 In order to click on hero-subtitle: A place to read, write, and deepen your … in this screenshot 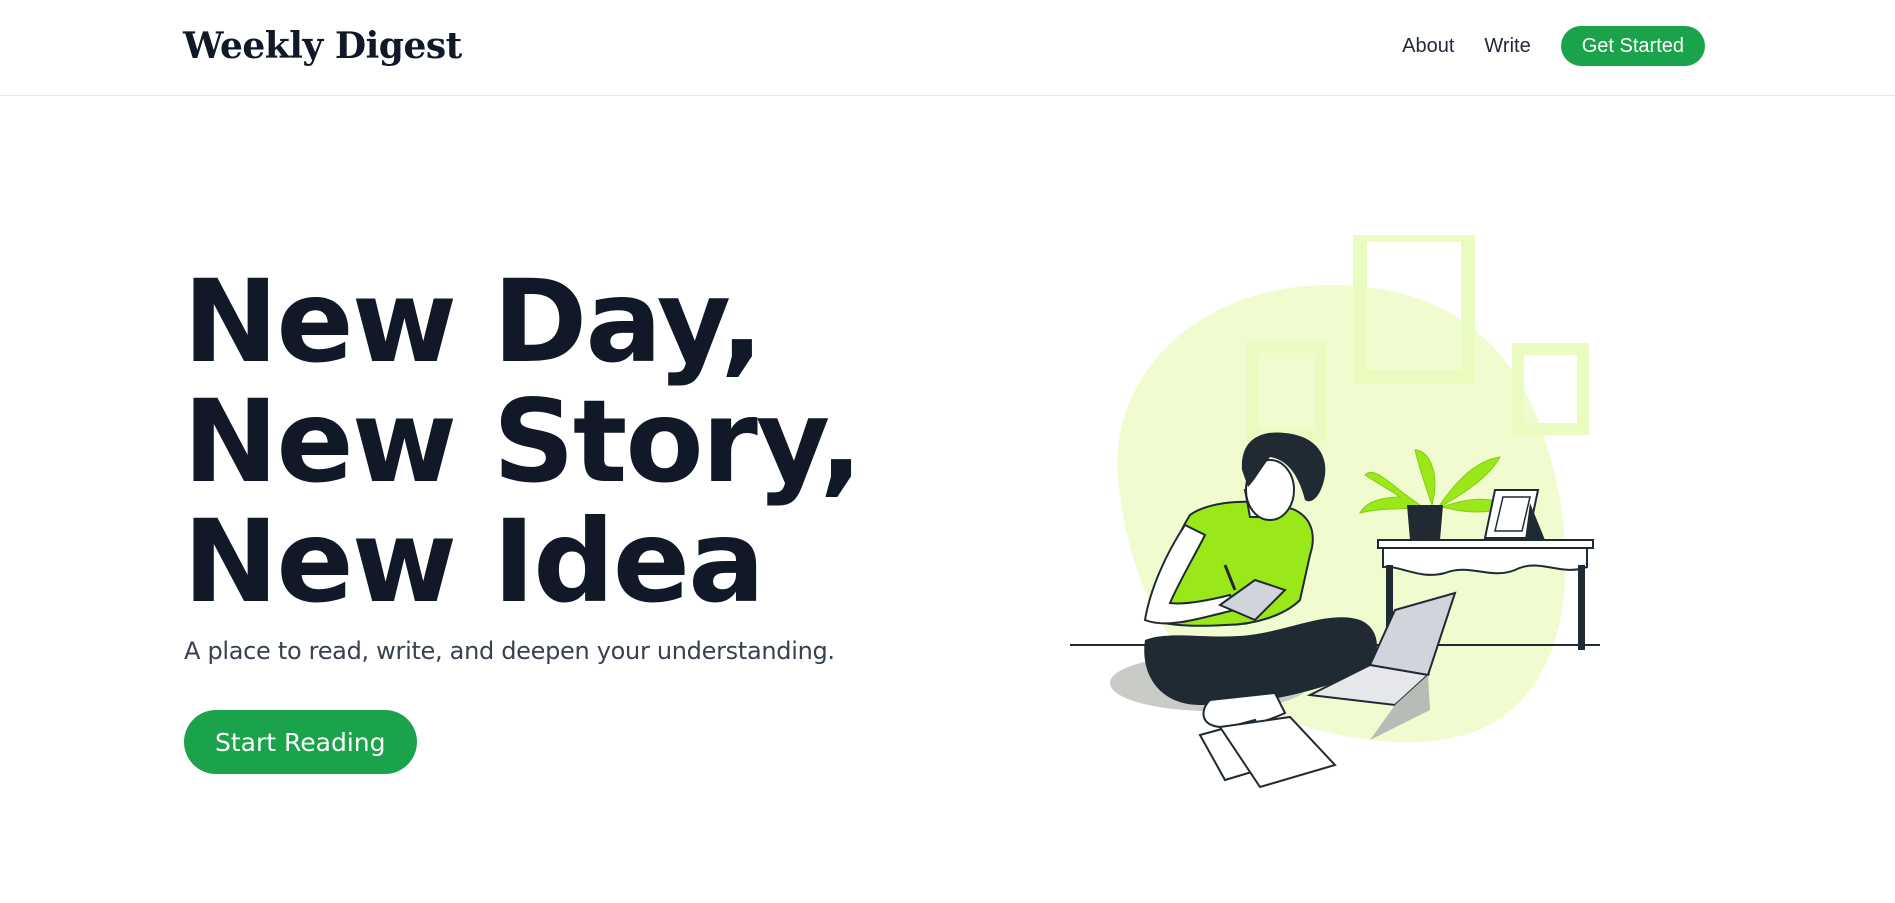, I will do `click(509, 651)`.